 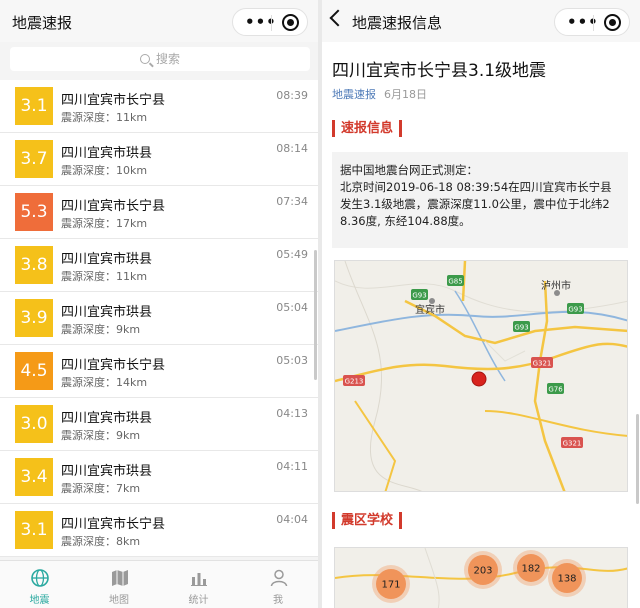 What do you see at coordinates (292, 307) in the screenshot?
I see `quake-time: 05:04` at bounding box center [292, 307].